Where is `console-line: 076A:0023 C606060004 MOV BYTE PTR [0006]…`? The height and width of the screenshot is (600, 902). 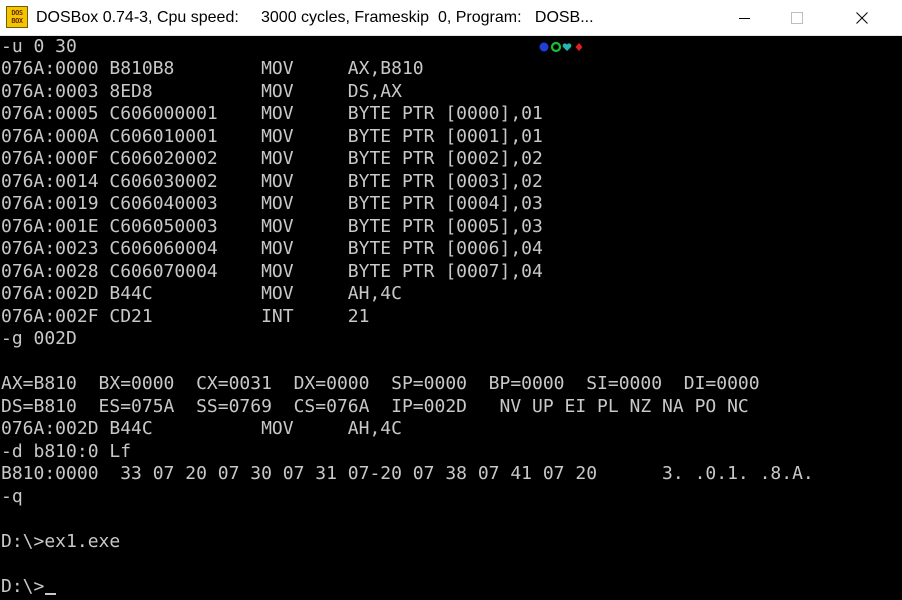
console-line: 076A:0023 C606060004 MOV BYTE PTR [0006]… is located at coordinates (272, 248).